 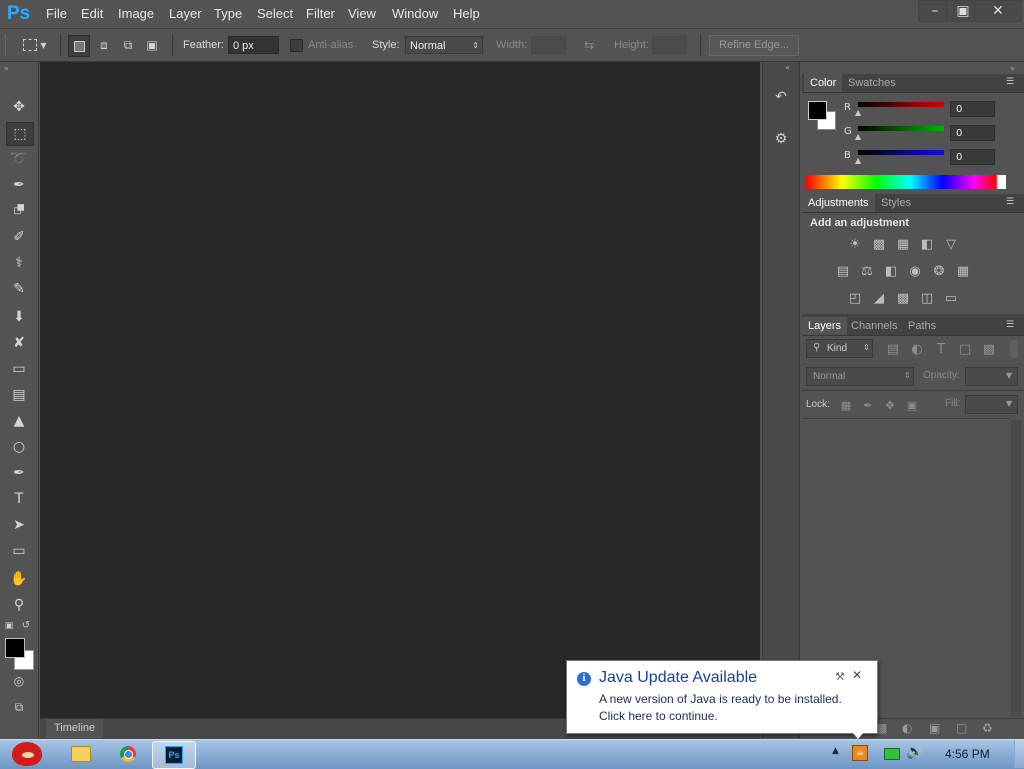 What do you see at coordinates (1016, 568) in the screenshot?
I see `layers-scrollbar` at bounding box center [1016, 568].